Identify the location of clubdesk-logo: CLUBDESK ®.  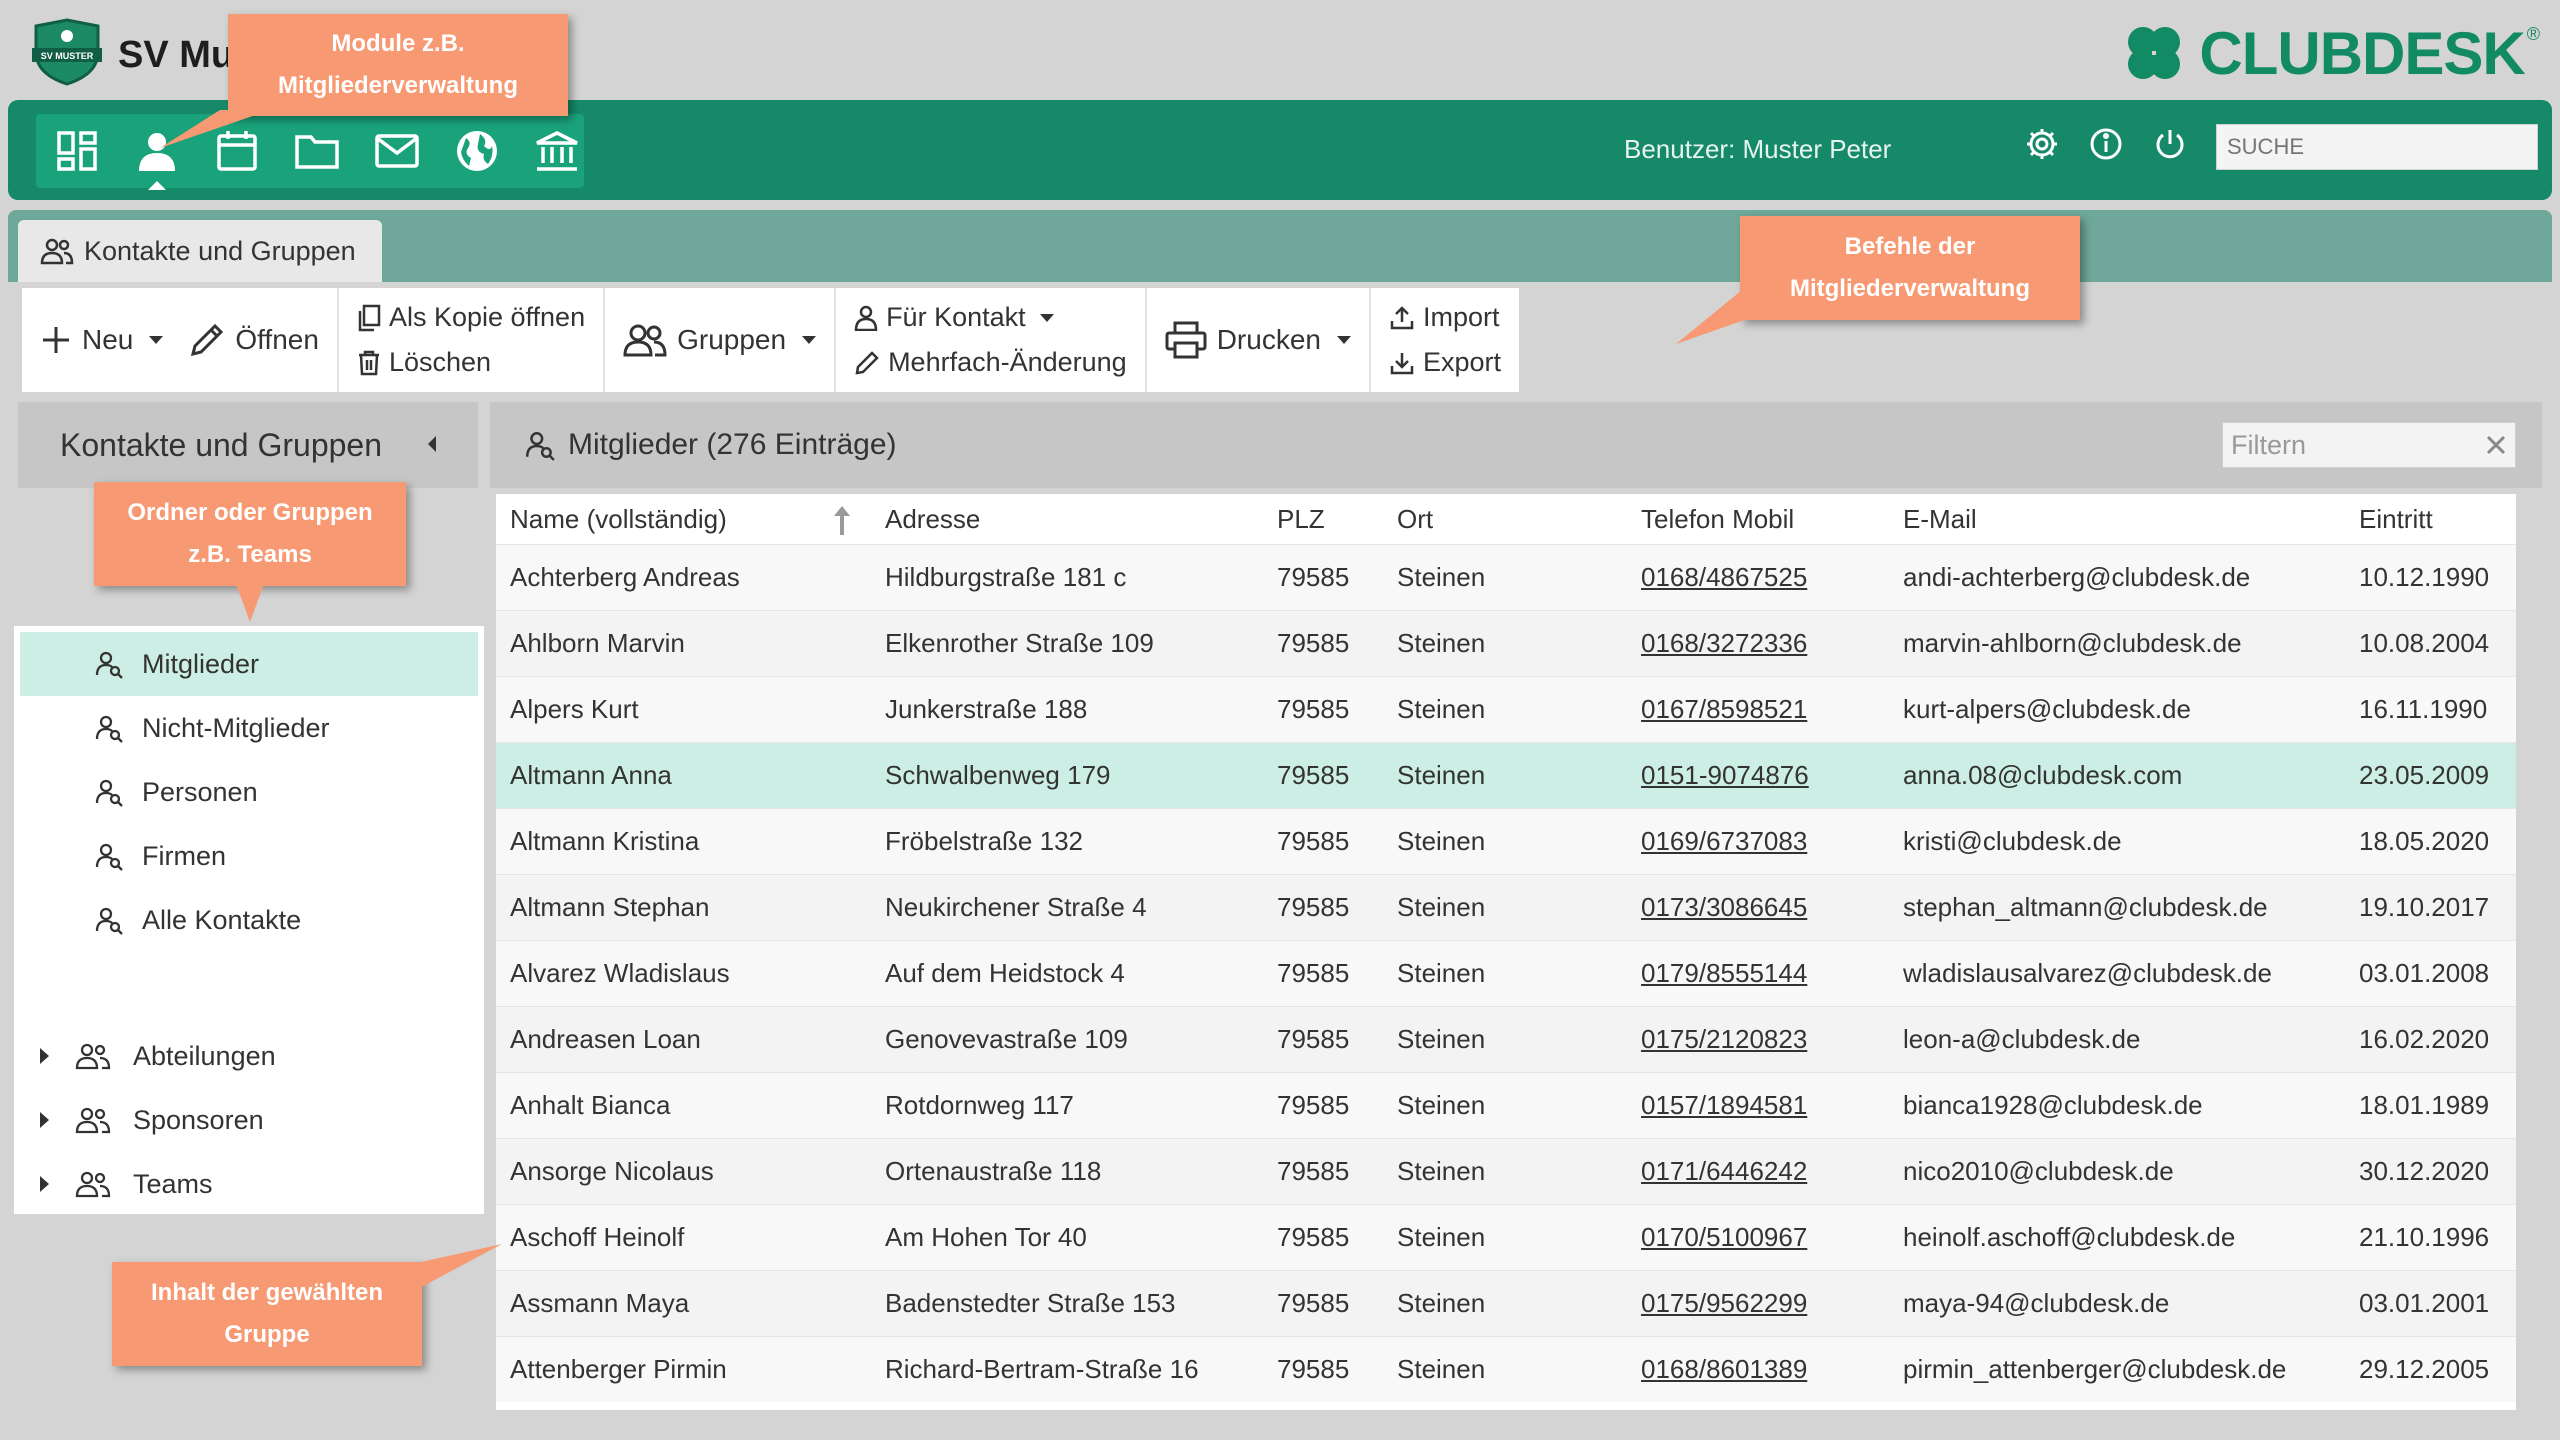
(2330, 53).